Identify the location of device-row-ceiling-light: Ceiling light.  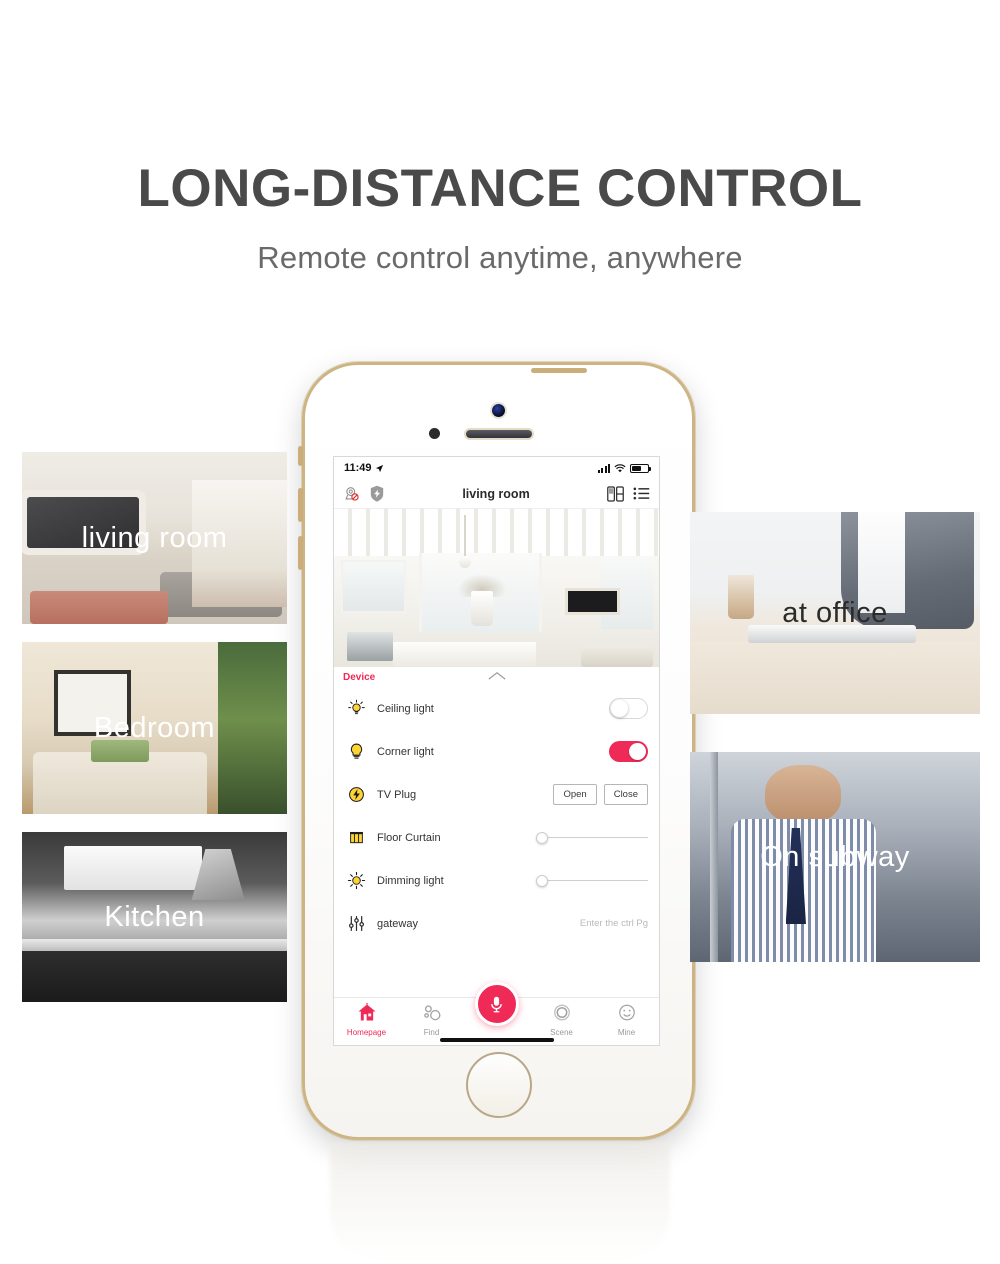
(496, 708).